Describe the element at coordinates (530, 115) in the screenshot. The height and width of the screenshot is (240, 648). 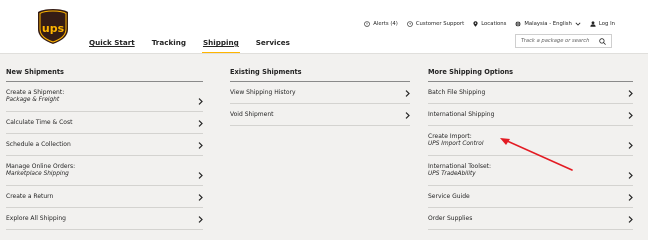
I see `menu-item-international-shipping: International Shipping` at that location.